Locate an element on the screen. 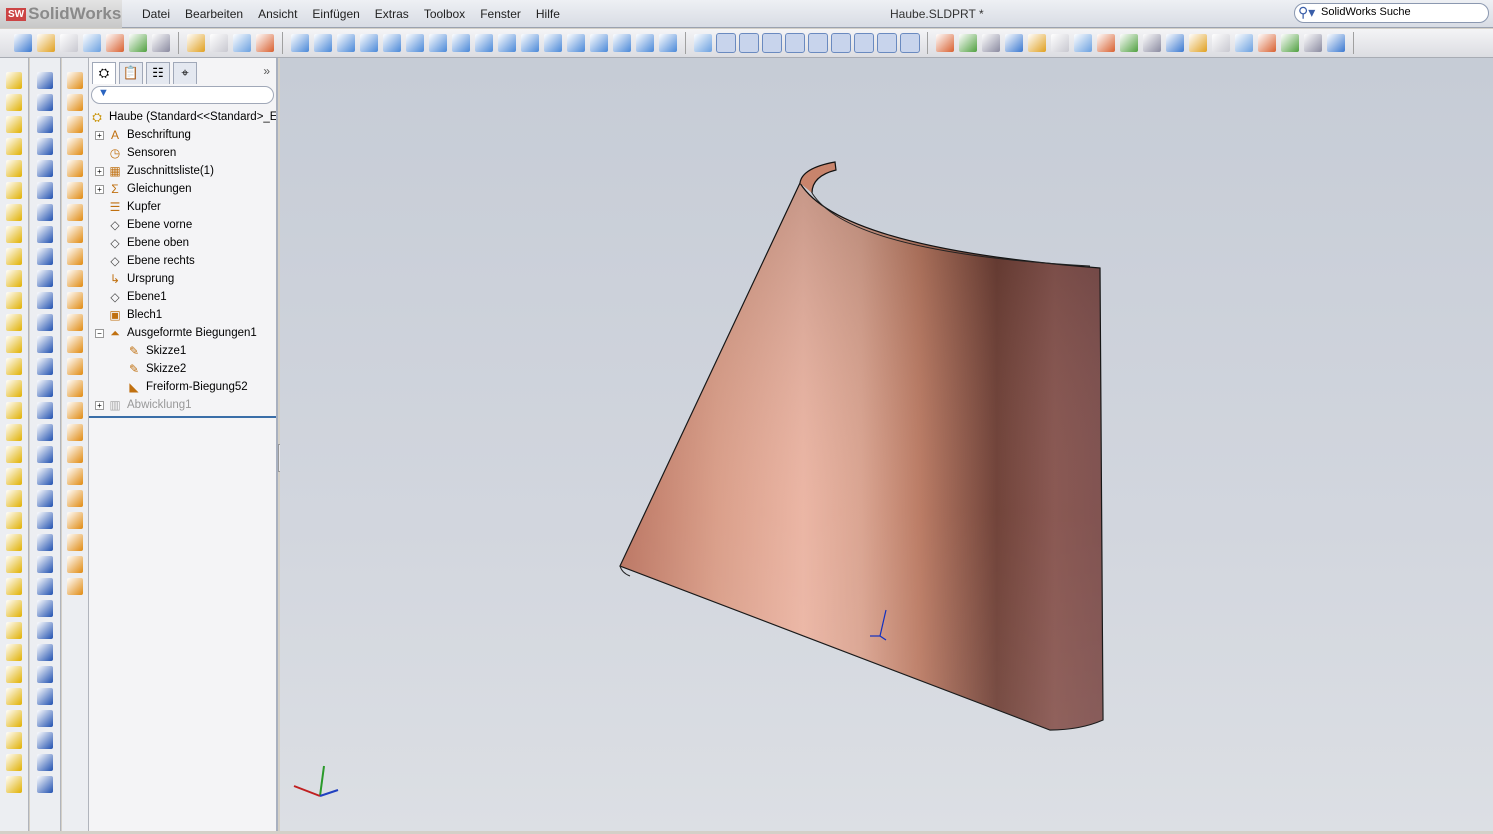  strip2-tool-1-icon is located at coordinates (45, 80).